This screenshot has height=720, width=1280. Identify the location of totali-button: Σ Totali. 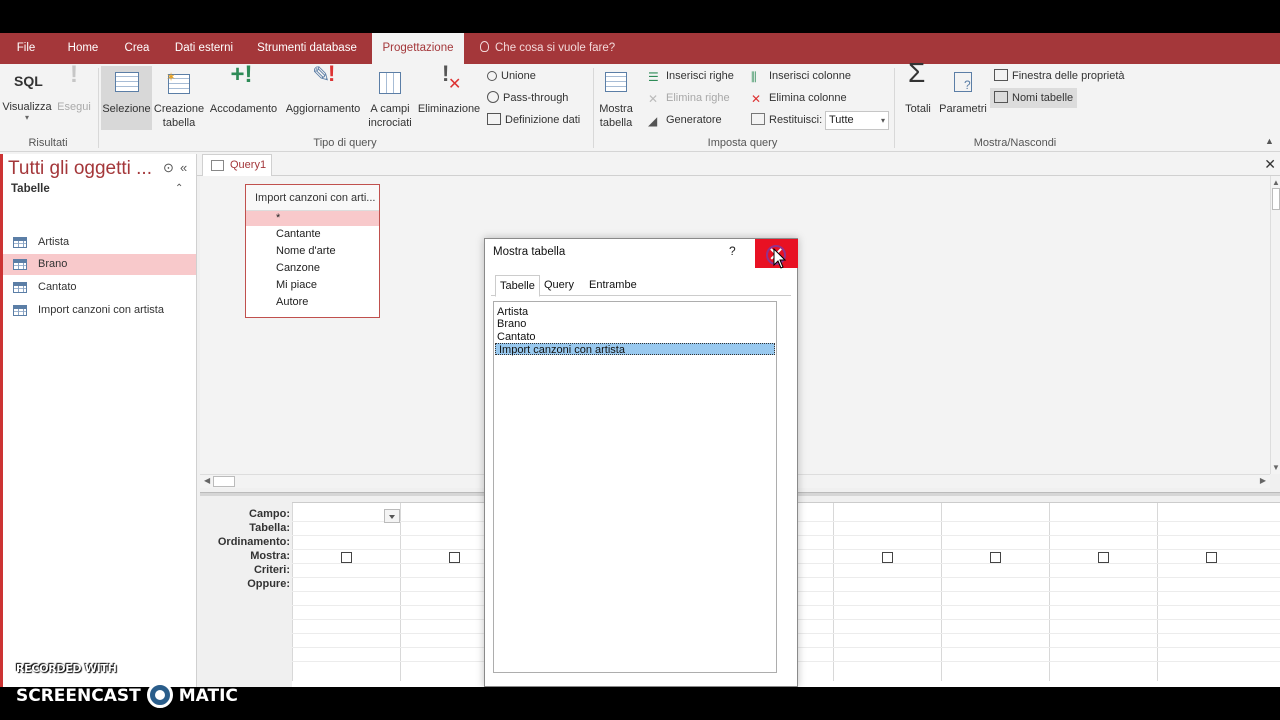
(918, 87).